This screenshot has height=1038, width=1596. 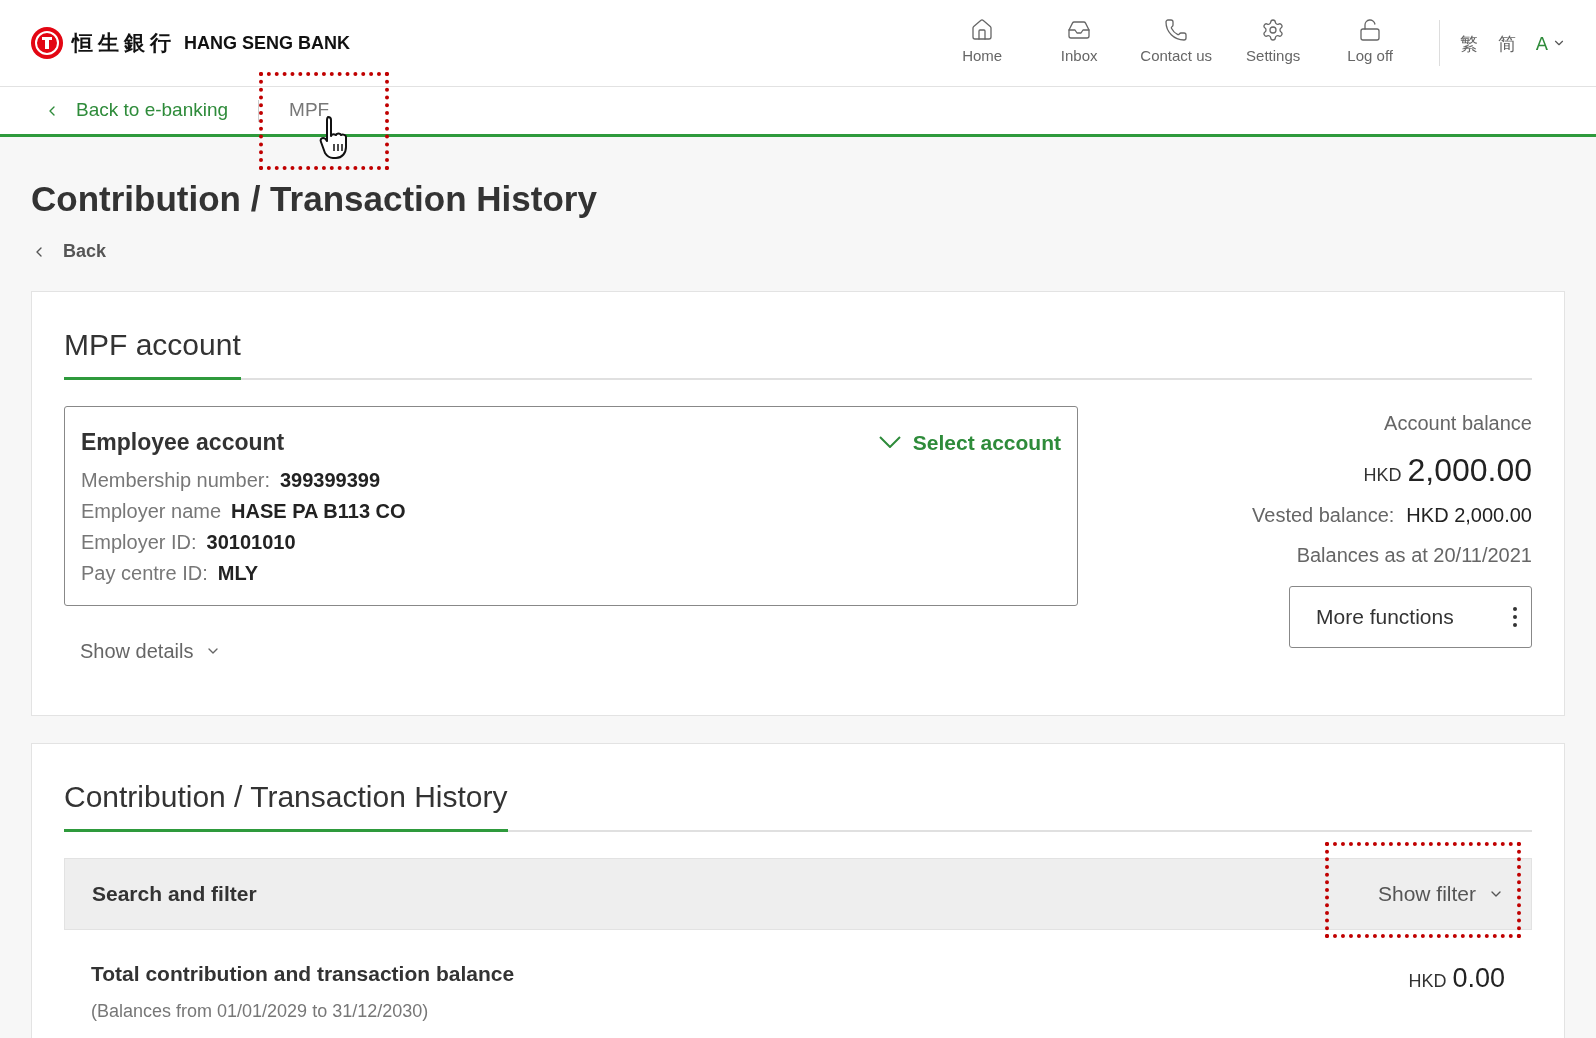 What do you see at coordinates (1506, 43) in the screenshot?
I see `language-option: 简` at bounding box center [1506, 43].